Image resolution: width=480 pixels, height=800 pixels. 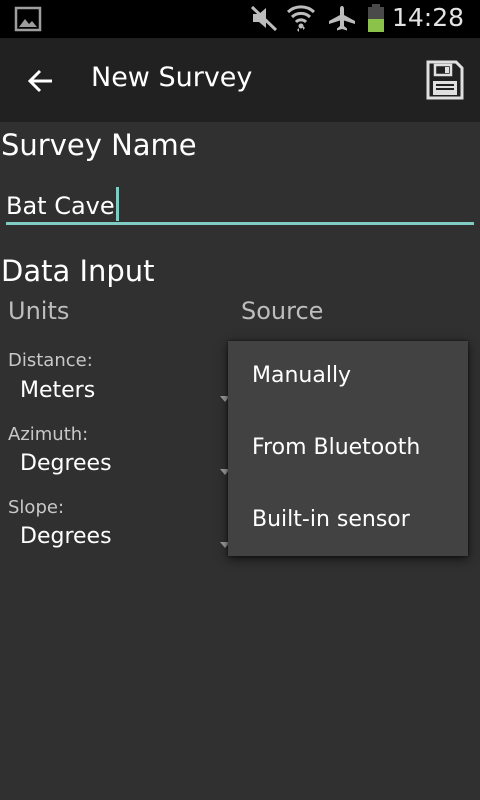 I want to click on source-dropdown-menu: Manually From Bluetooth Built-in sensor, so click(x=348, y=448).